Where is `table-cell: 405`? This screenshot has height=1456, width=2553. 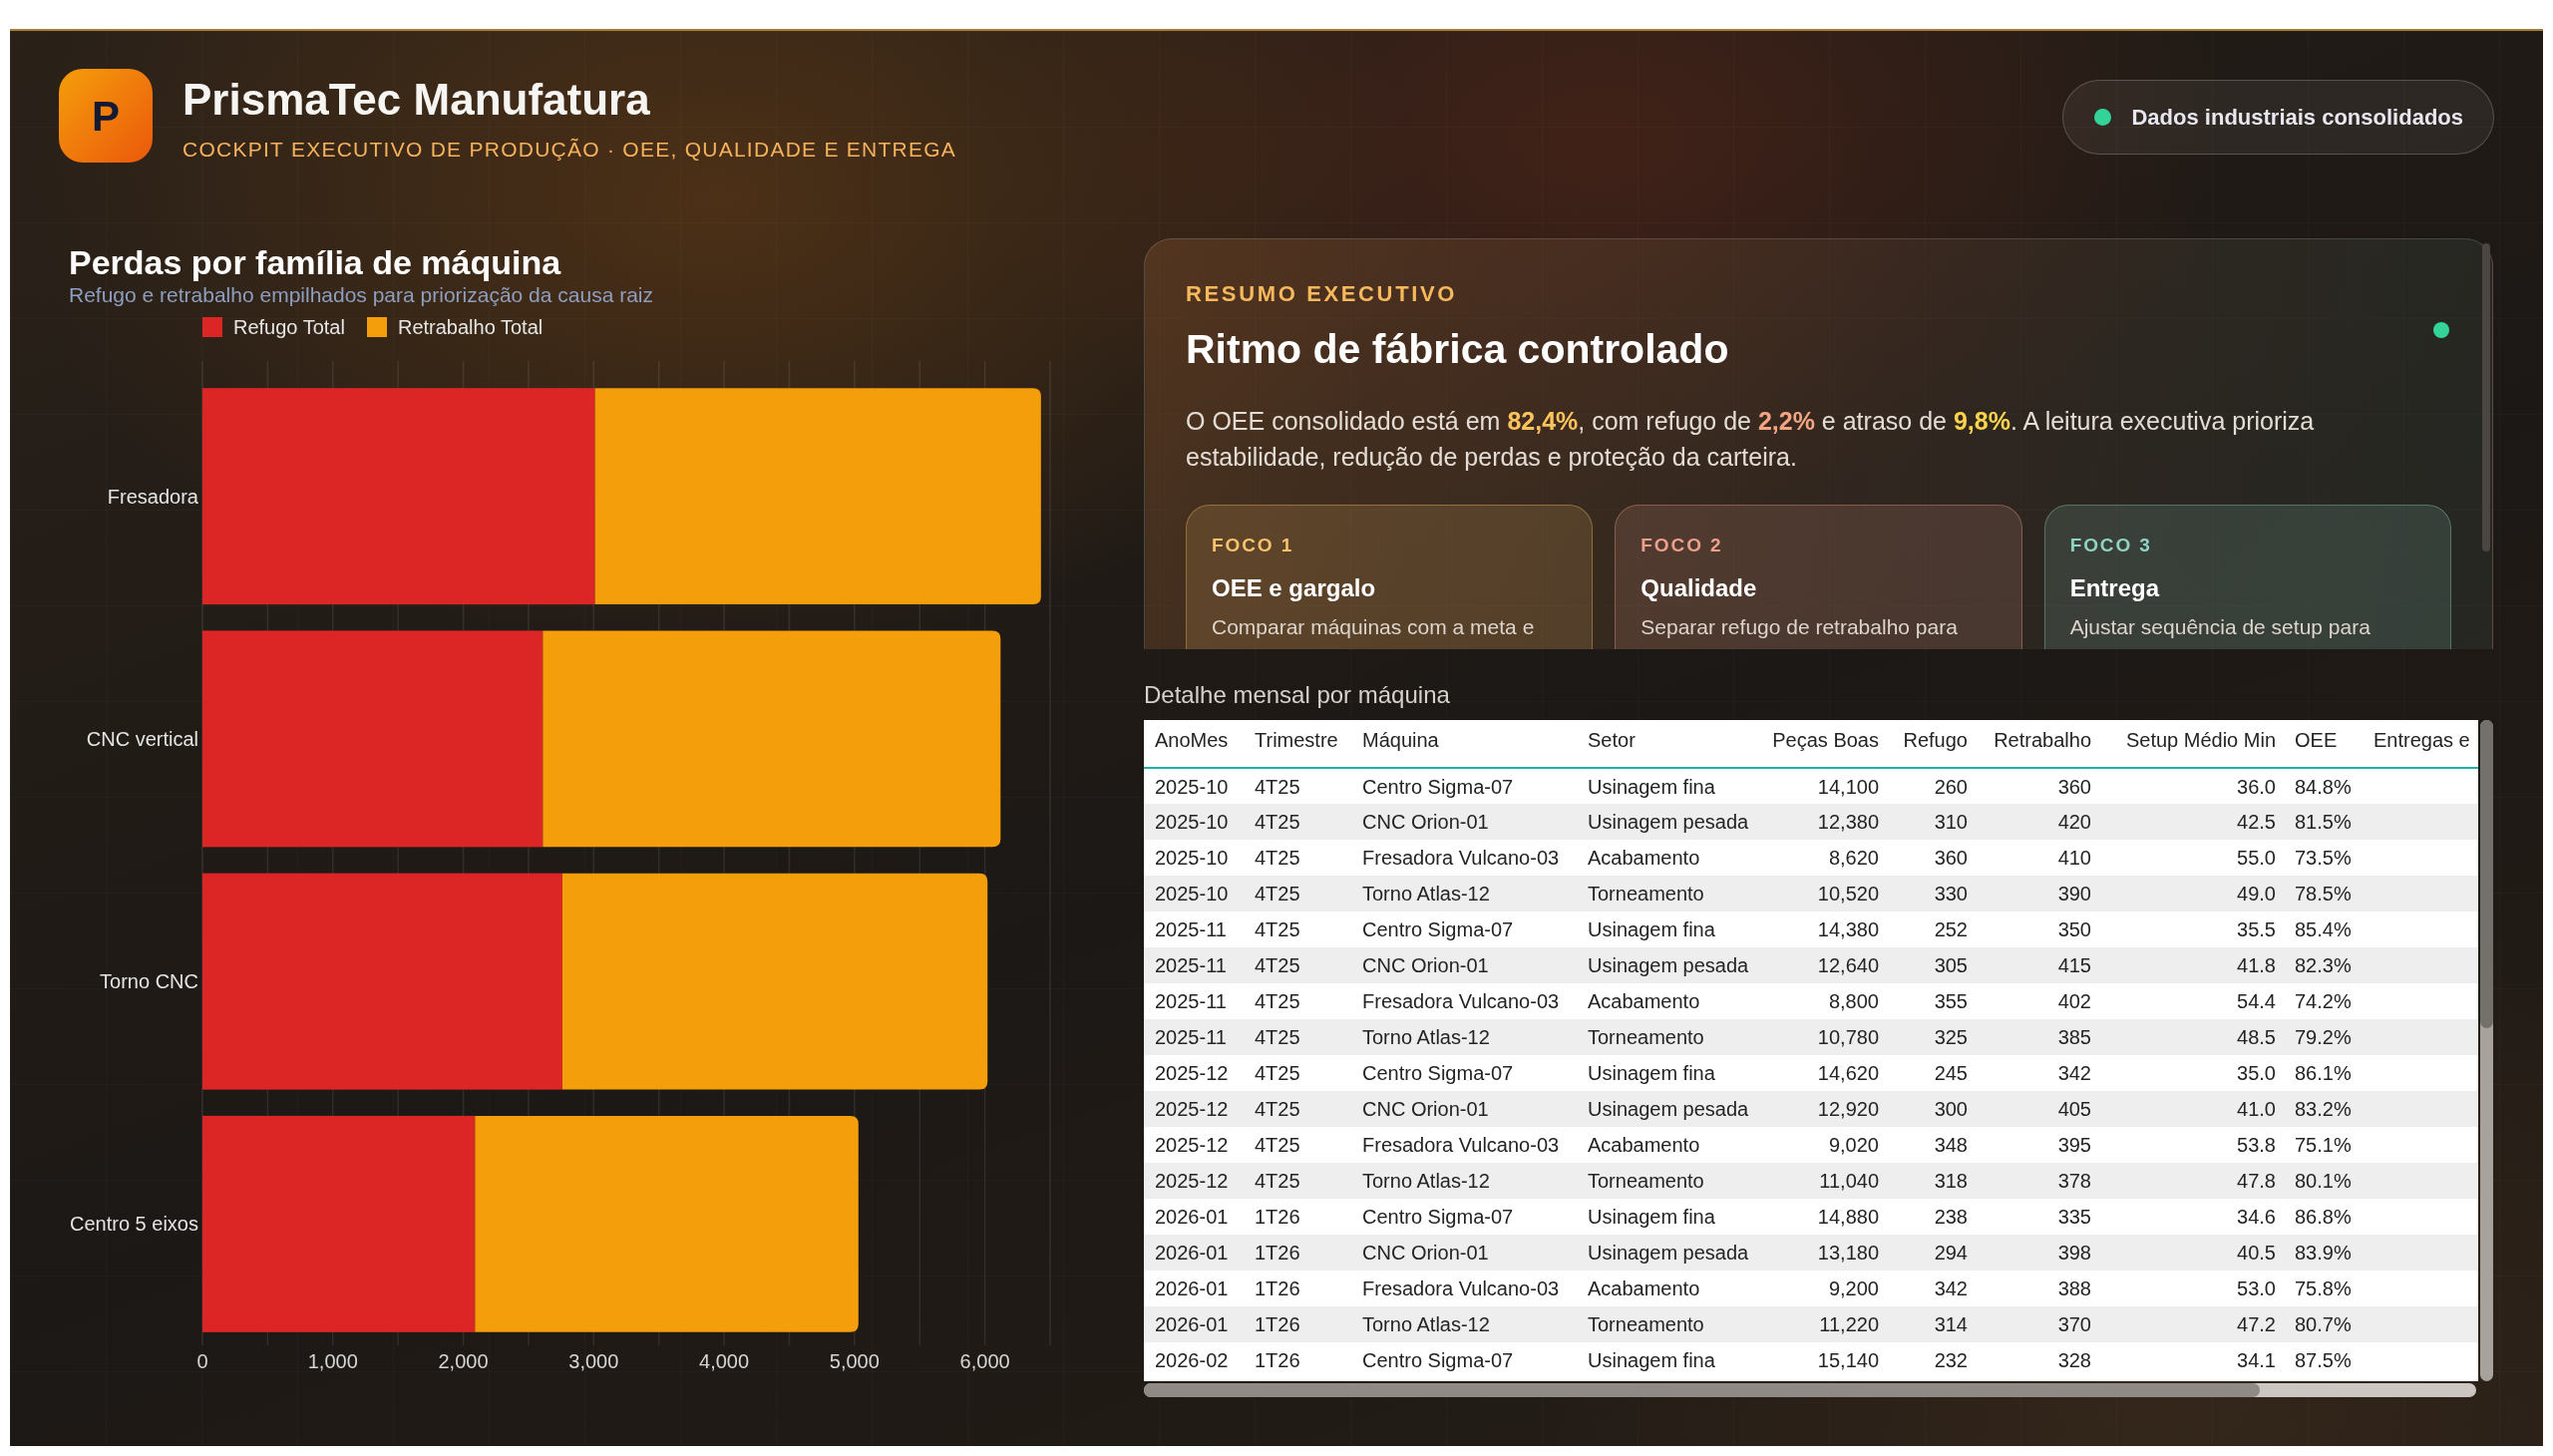 table-cell: 405 is located at coordinates (2038, 1109).